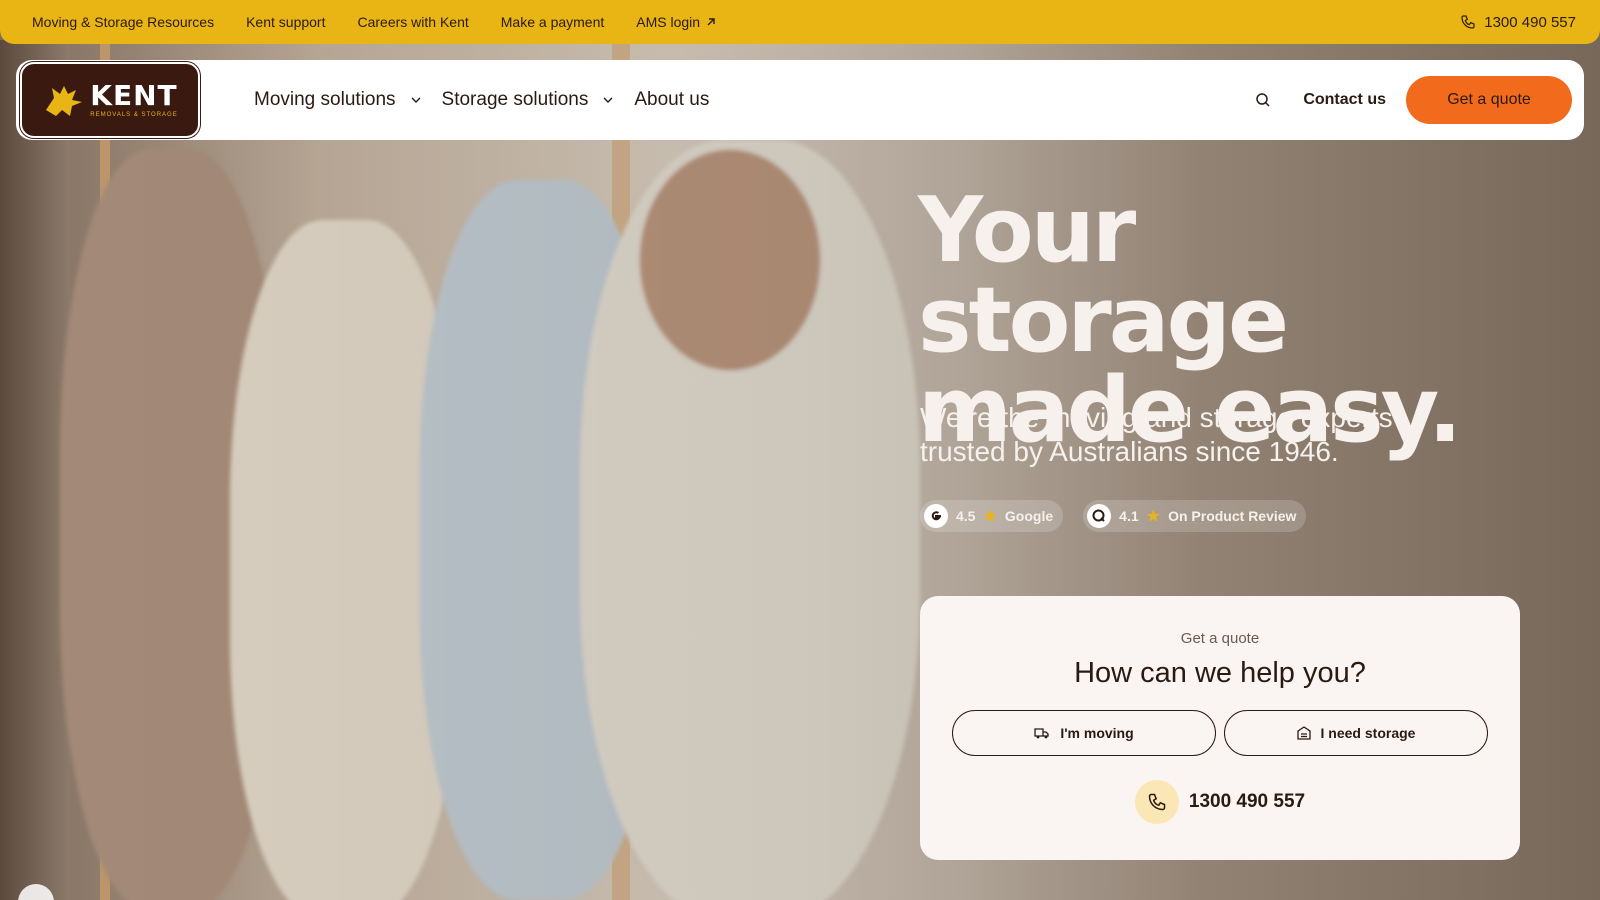 This screenshot has width=1600, height=900. I want to click on product-review-icon, so click(1099, 516).